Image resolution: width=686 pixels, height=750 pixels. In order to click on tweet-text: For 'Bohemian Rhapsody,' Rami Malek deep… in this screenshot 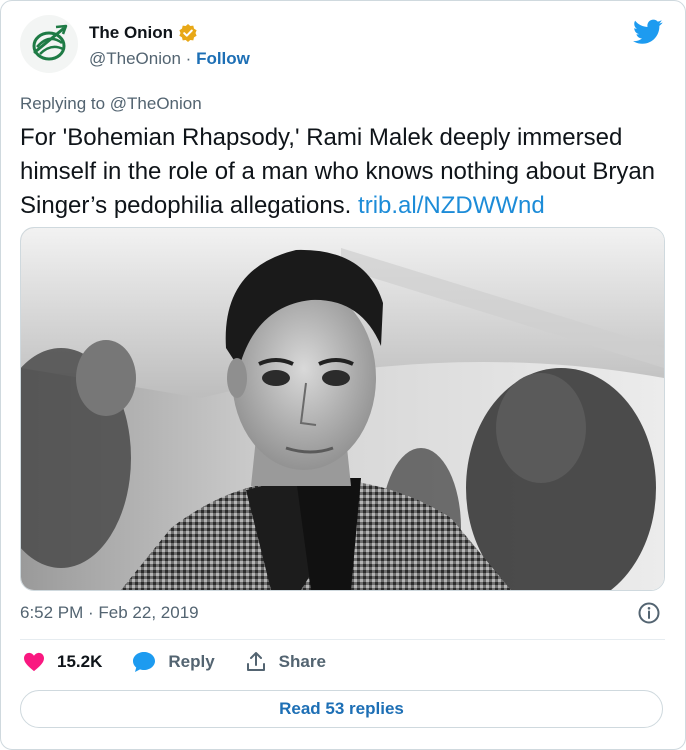, I will do `click(345, 172)`.